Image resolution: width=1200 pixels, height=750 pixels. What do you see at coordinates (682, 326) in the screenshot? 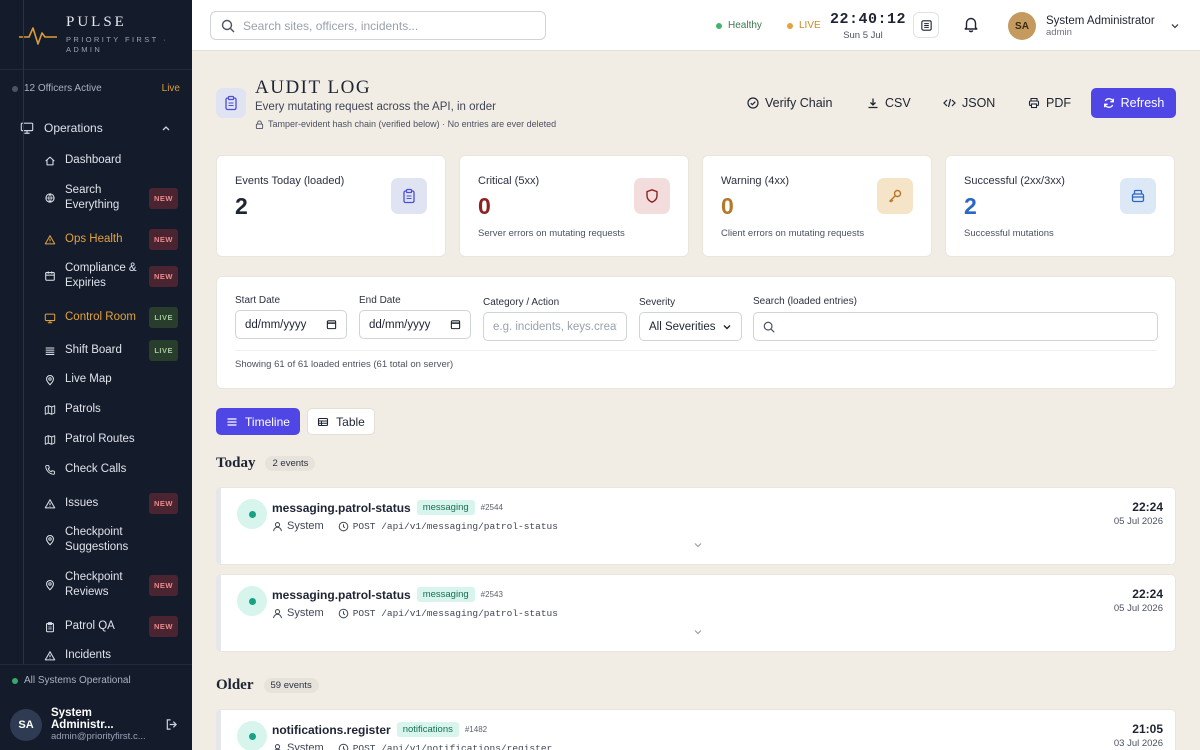
I see `severity-value: All Severities` at bounding box center [682, 326].